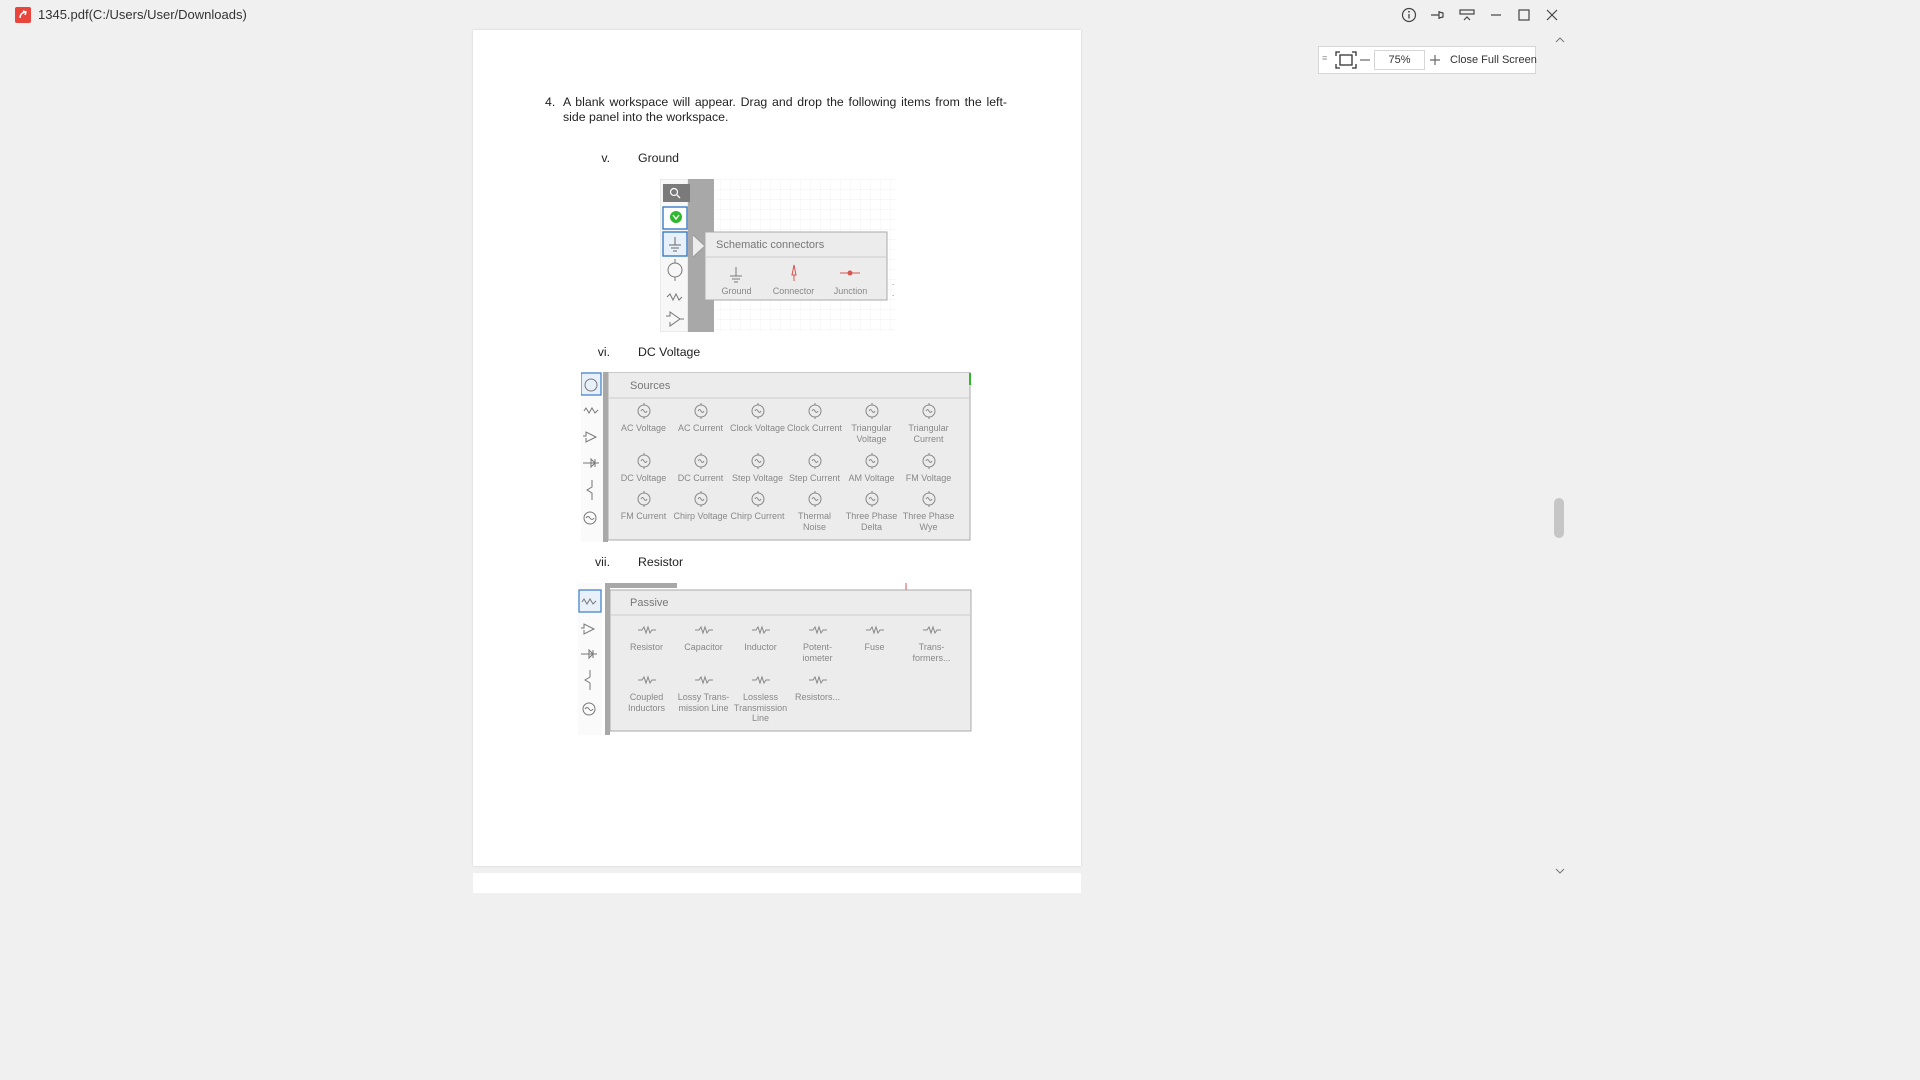 Image resolution: width=1920 pixels, height=1080 pixels. I want to click on drag-handle-icon: ≡, so click(1324, 58).